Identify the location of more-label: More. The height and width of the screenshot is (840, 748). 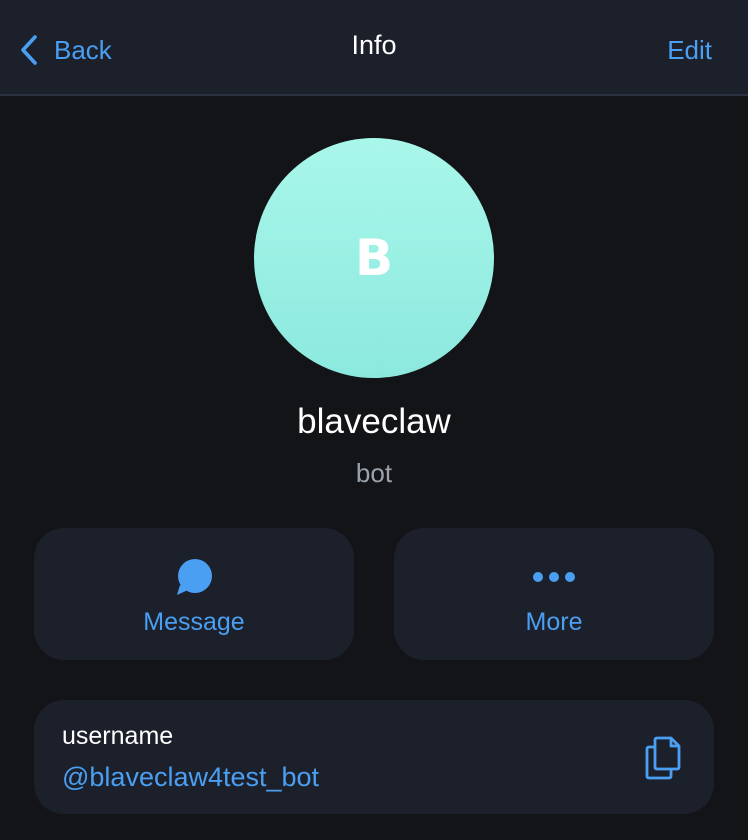
(554, 622).